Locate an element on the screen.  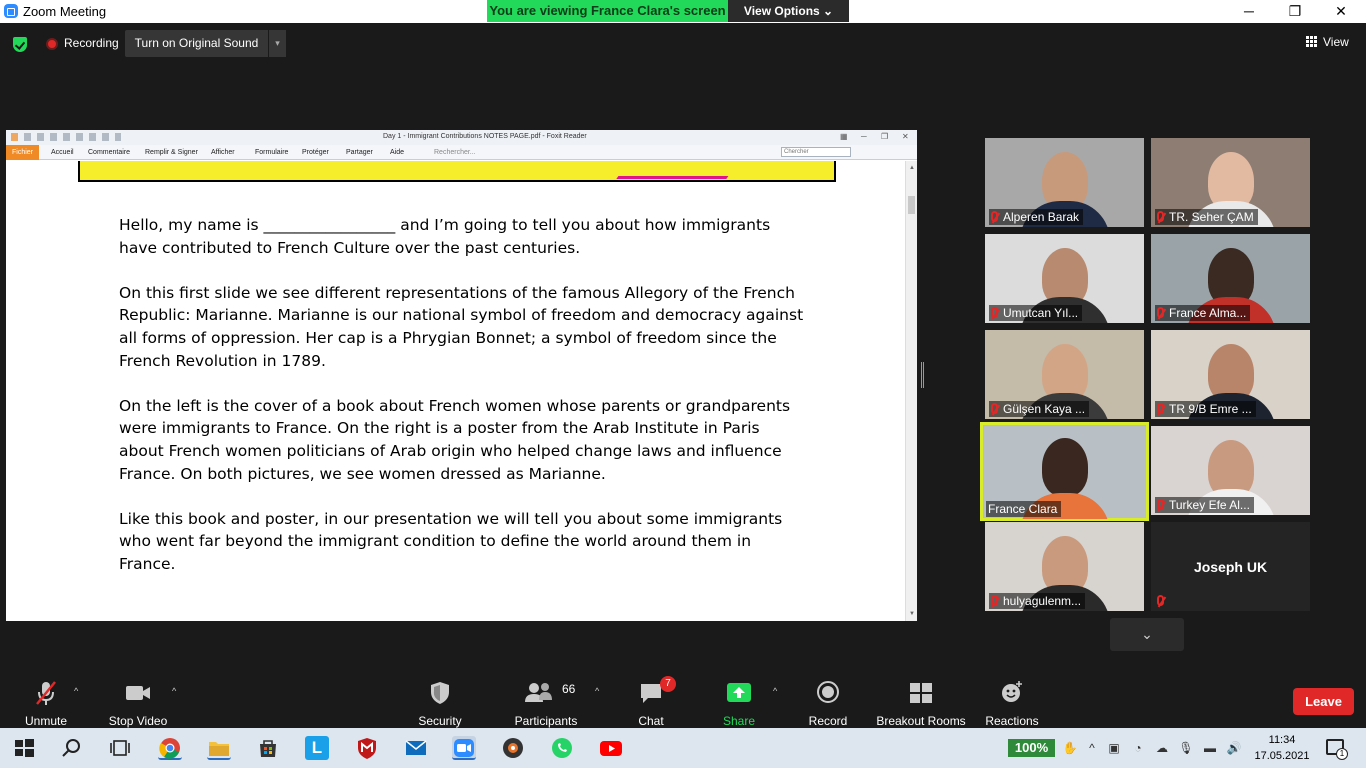
minimize-button: ─ is located at coordinates (1249, 11).